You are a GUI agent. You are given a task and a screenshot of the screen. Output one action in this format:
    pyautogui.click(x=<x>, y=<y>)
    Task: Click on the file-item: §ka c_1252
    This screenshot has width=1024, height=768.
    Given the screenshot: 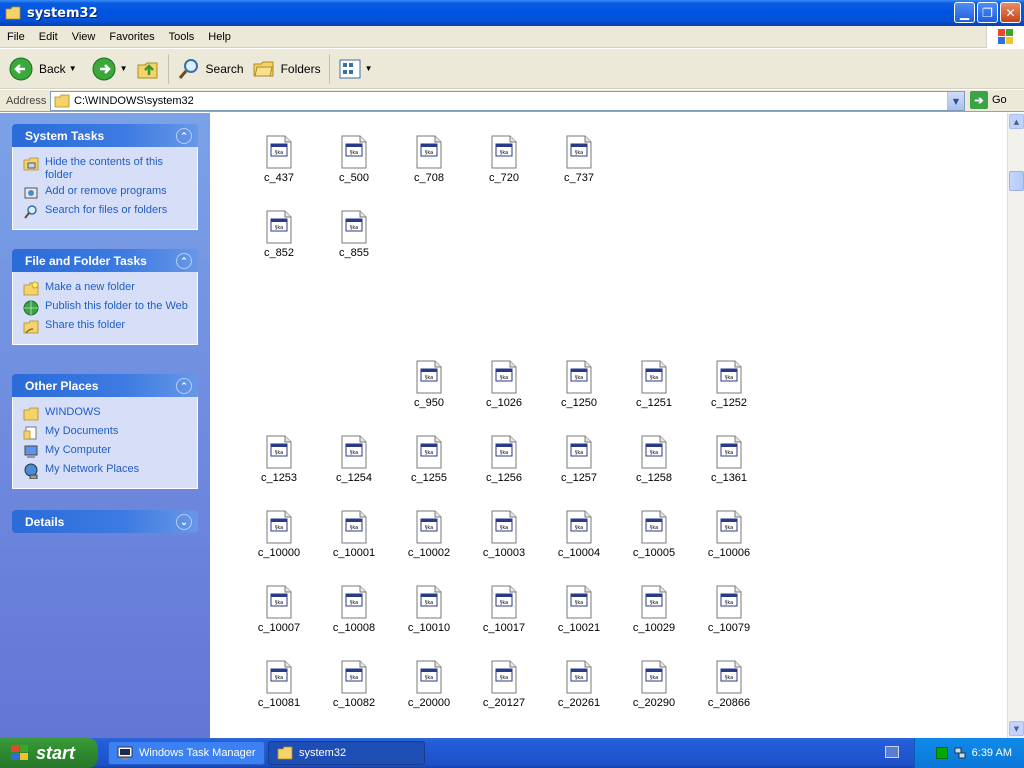 What is the action you would take?
    pyautogui.click(x=729, y=384)
    